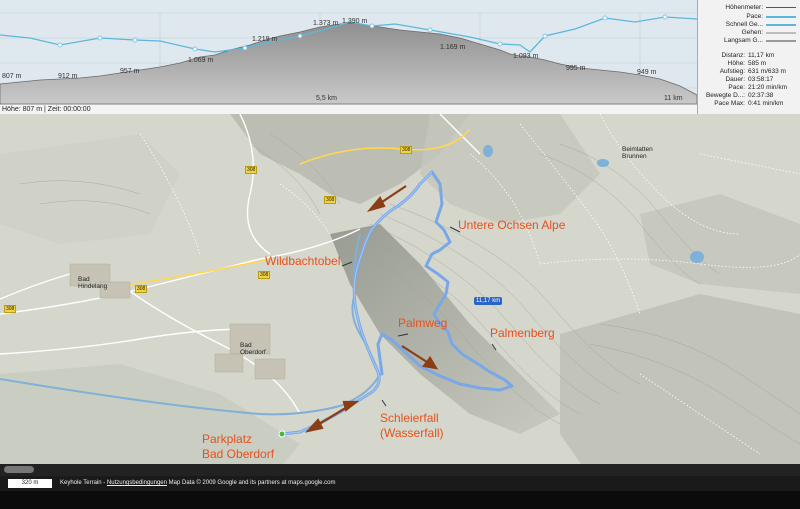  What do you see at coordinates (761, 55) in the screenshot?
I see `stat-value: 11,17 km` at bounding box center [761, 55].